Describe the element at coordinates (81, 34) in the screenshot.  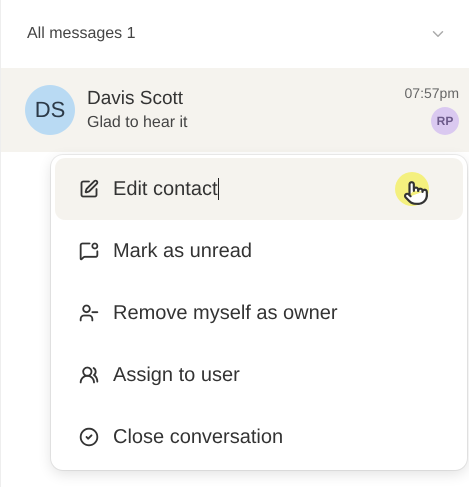
I see `list-title: All messages 1` at that location.